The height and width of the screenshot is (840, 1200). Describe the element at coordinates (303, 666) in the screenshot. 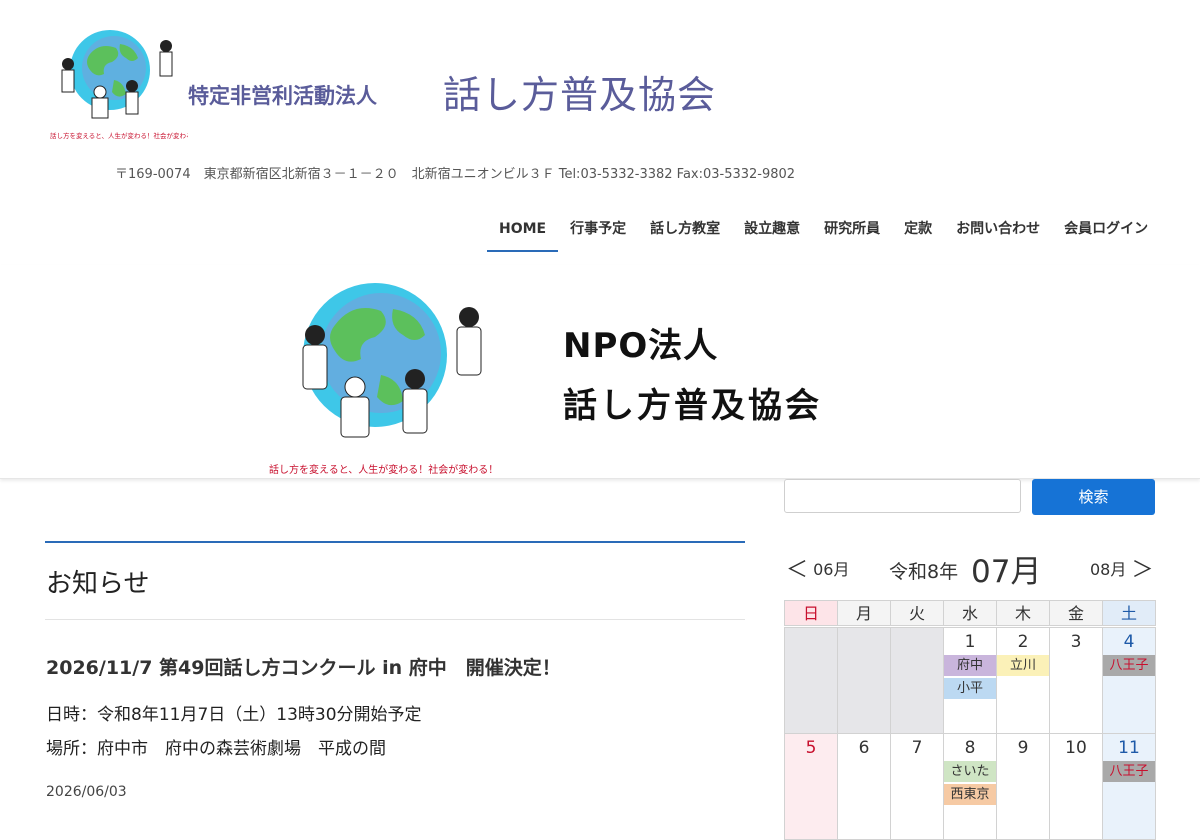

I see `post-title: 2026/11/7 第49回話し方コンクール in 府中 開催決定！` at that location.